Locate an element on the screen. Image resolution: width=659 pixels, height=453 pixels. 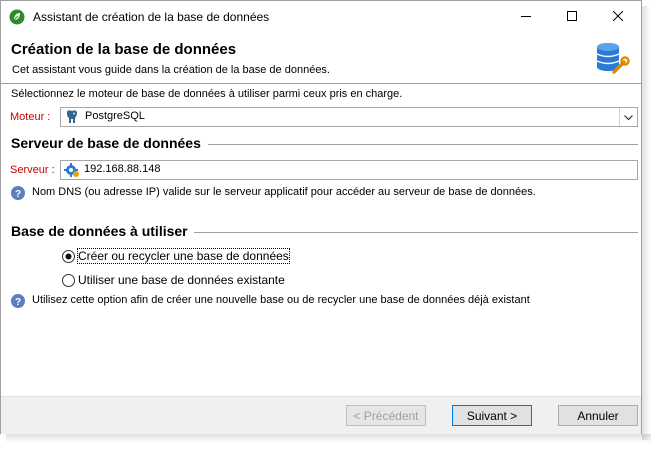
maximize-button is located at coordinates (572, 16).